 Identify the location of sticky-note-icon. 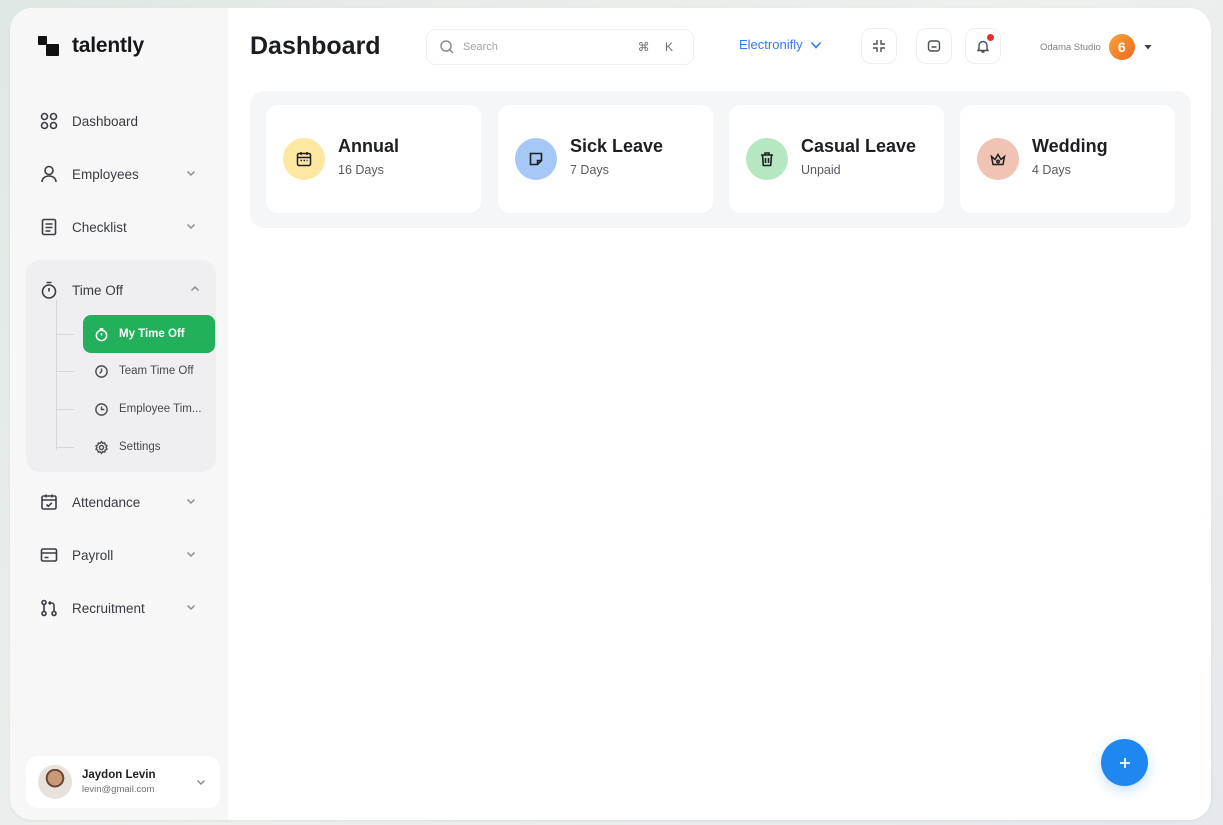
(536, 159).